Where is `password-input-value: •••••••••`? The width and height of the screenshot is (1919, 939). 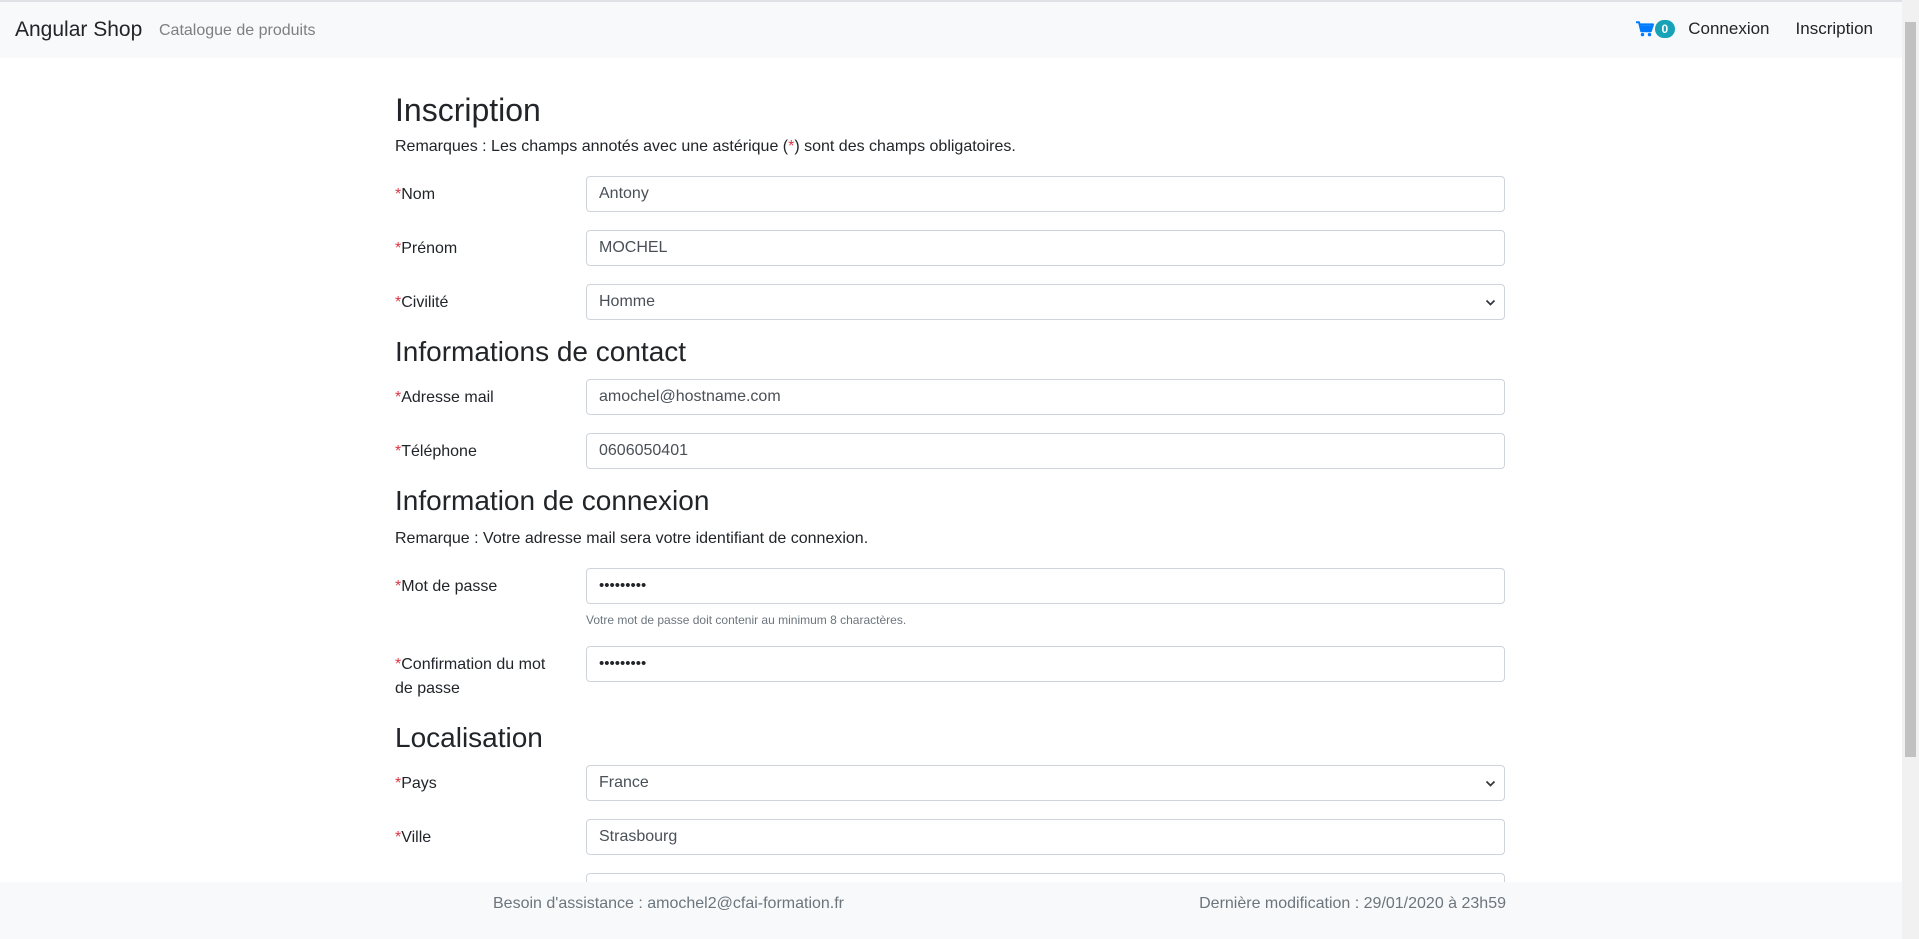 password-input-value: ••••••••• is located at coordinates (623, 585).